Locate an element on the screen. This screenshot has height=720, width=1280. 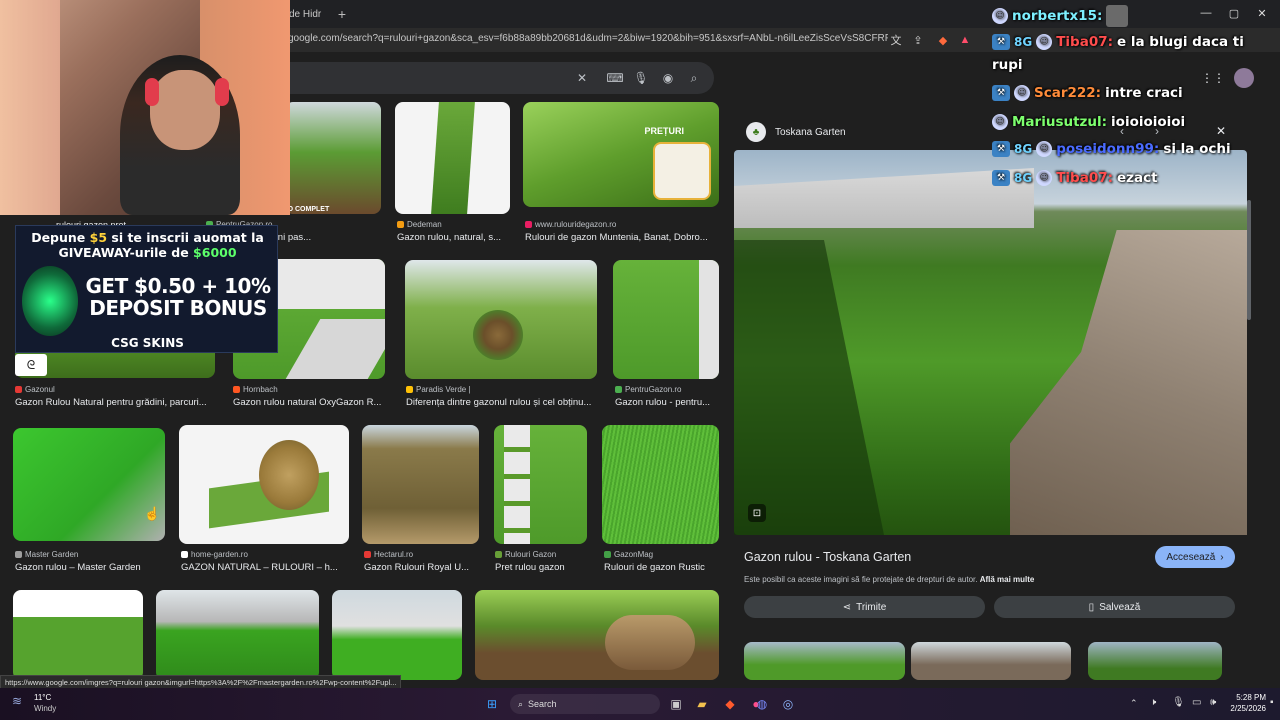
site-favicon: ♣ is located at coordinates (756, 132).